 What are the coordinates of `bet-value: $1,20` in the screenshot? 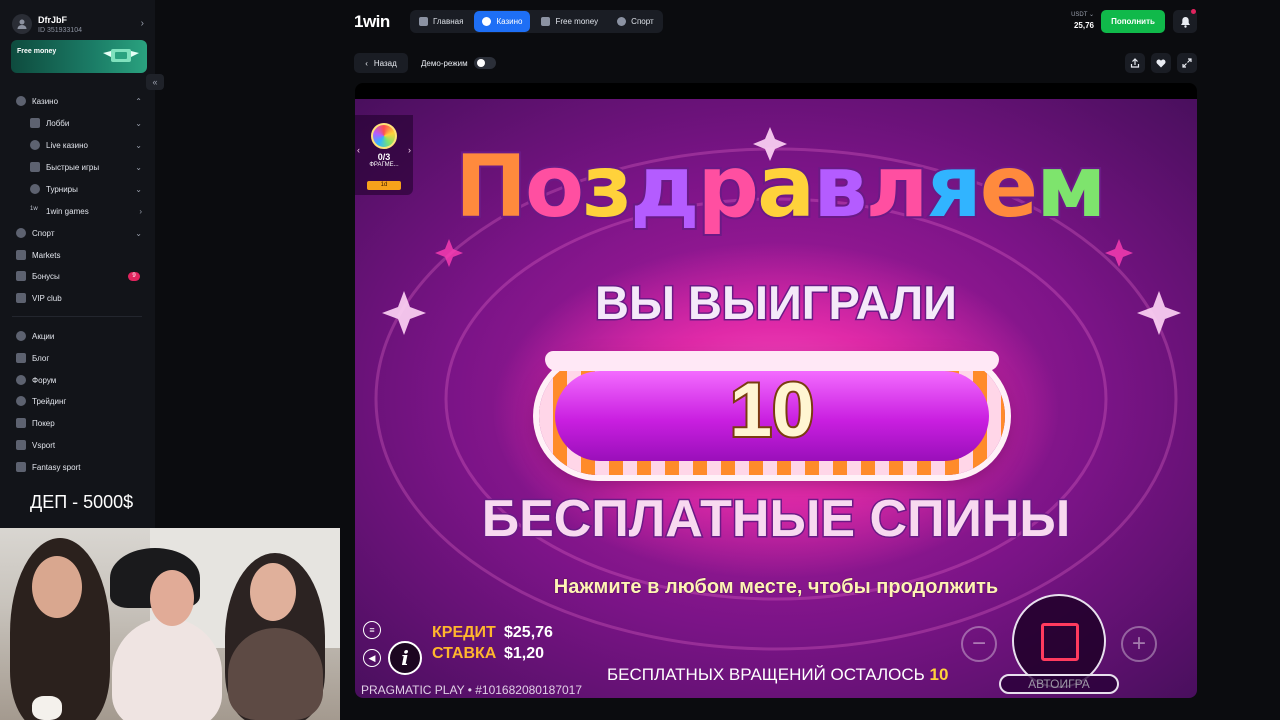 It's located at (524, 653).